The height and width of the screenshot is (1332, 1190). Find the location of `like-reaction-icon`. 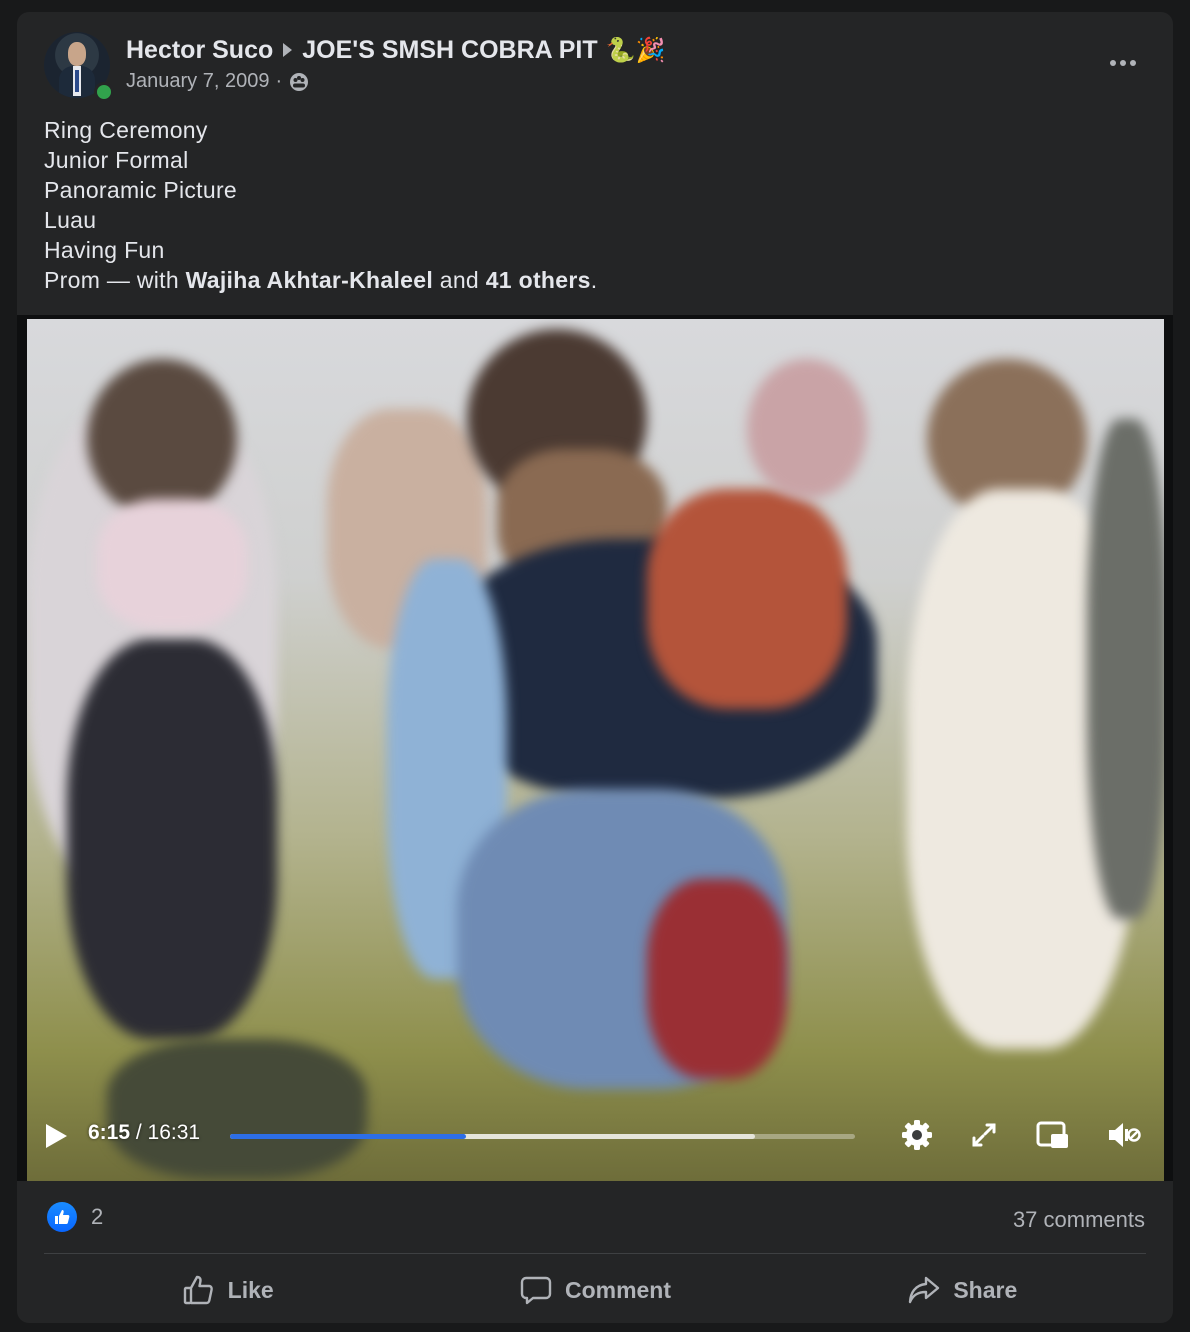

like-reaction-icon is located at coordinates (62, 1217).